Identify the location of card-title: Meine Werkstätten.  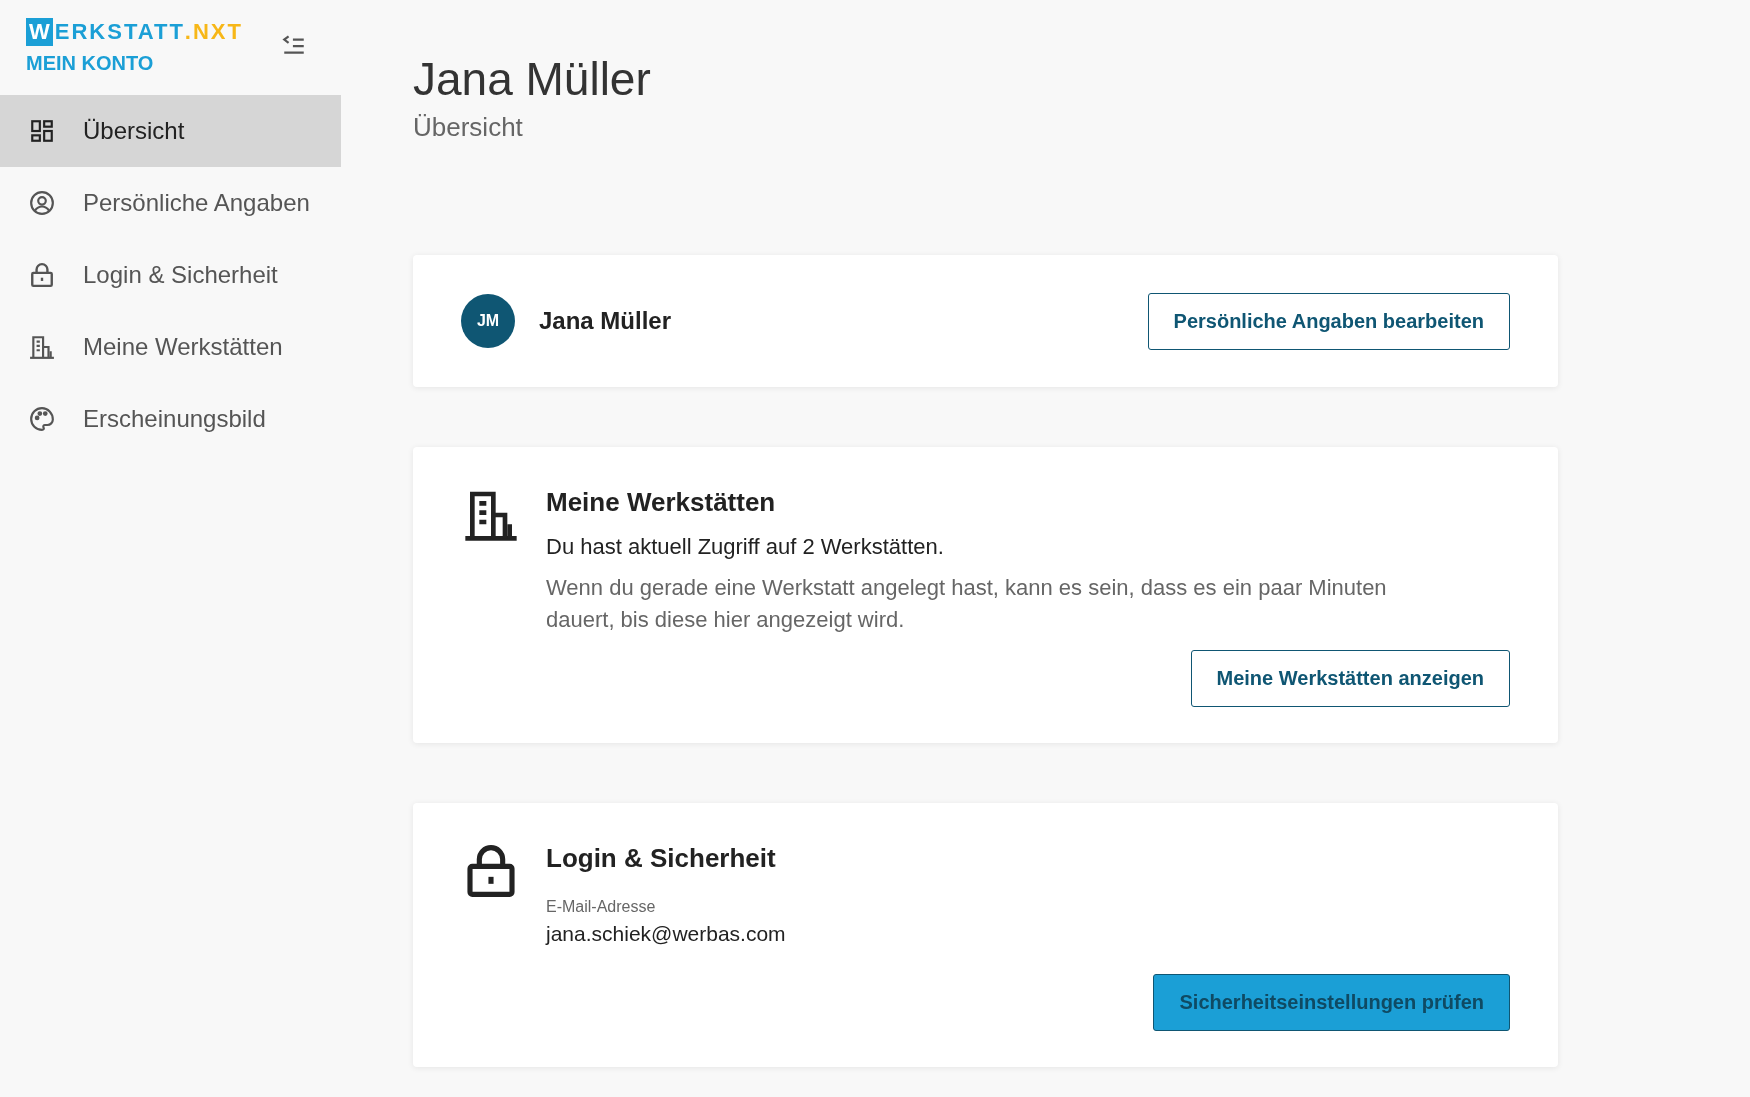
(661, 502).